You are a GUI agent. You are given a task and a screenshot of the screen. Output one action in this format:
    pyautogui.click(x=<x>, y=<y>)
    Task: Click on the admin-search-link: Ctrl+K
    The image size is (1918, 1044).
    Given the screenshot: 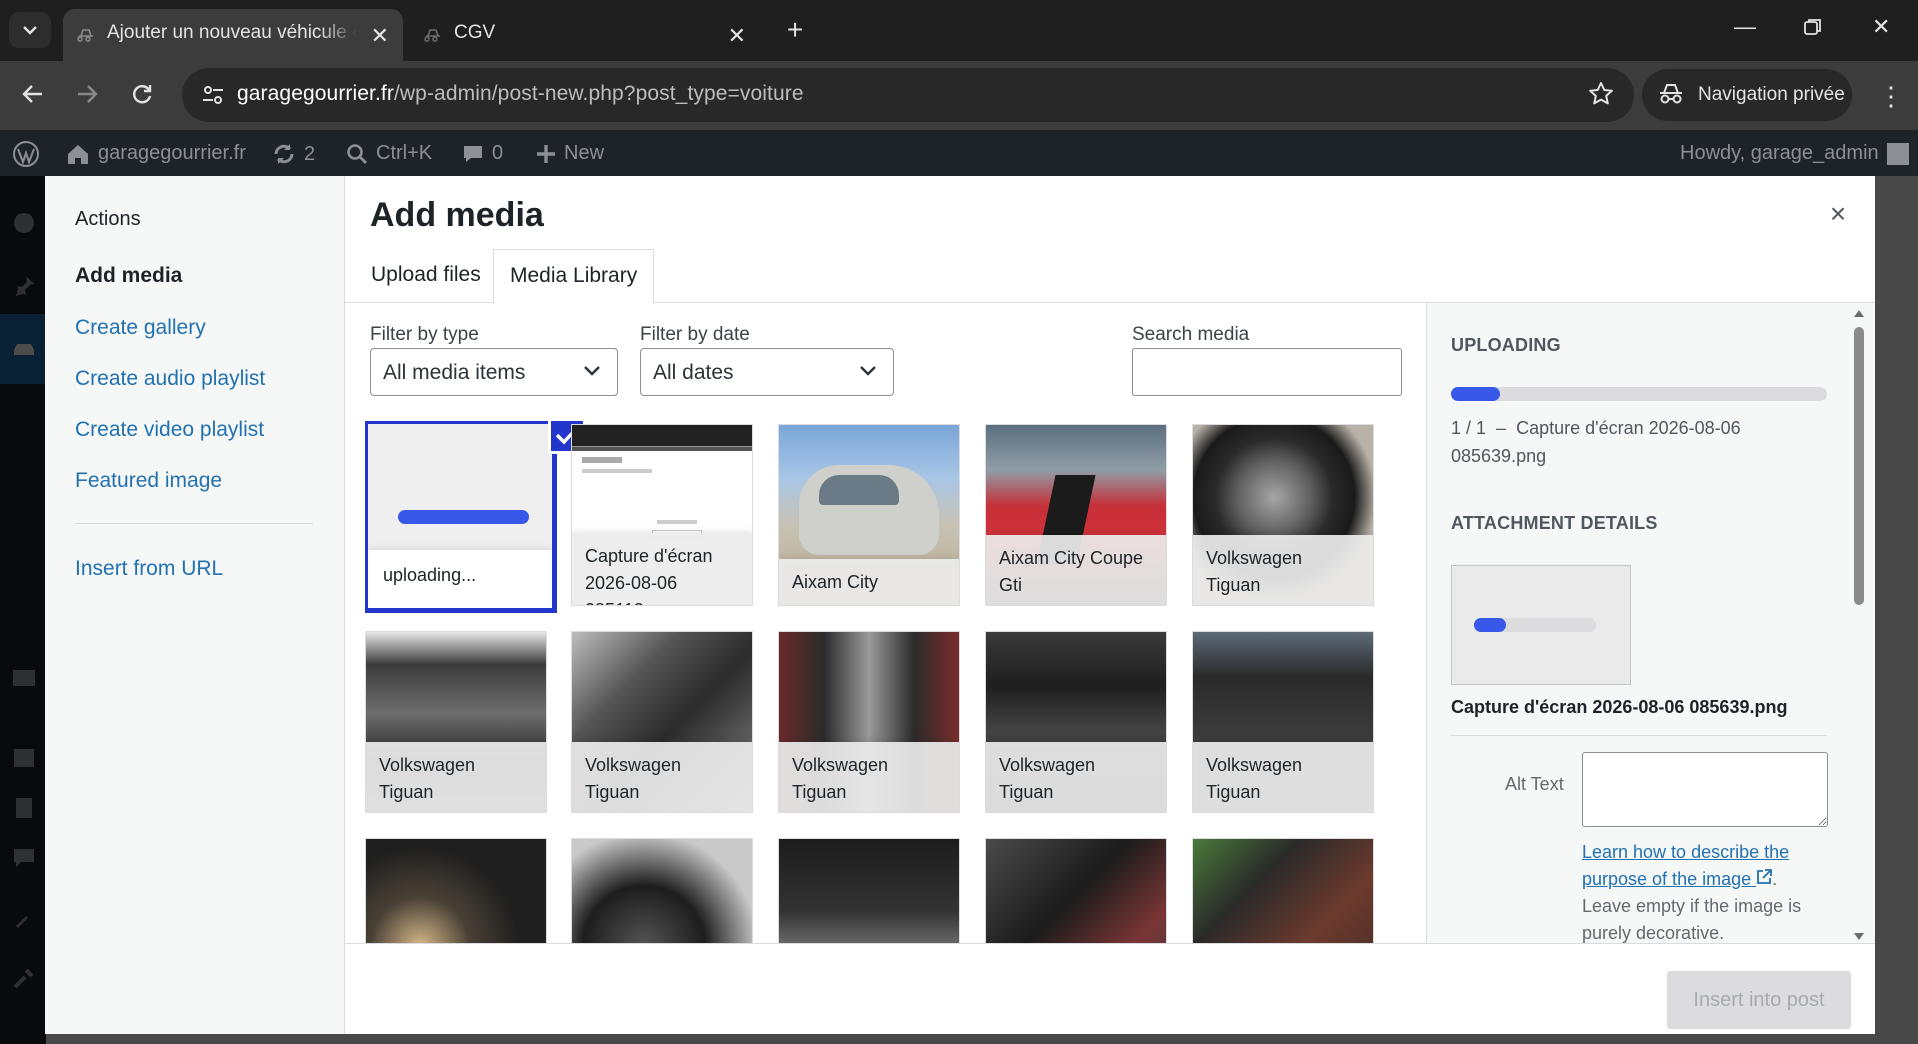 What is the action you would take?
    pyautogui.click(x=389, y=153)
    